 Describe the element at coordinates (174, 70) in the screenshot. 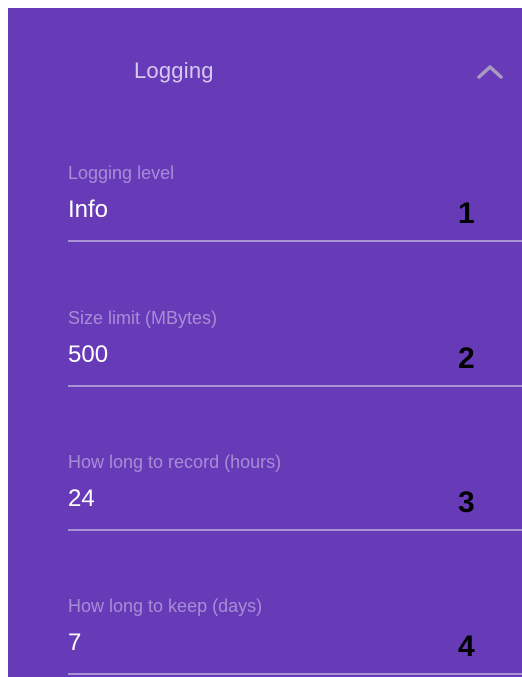

I see `section-title: Logging` at that location.